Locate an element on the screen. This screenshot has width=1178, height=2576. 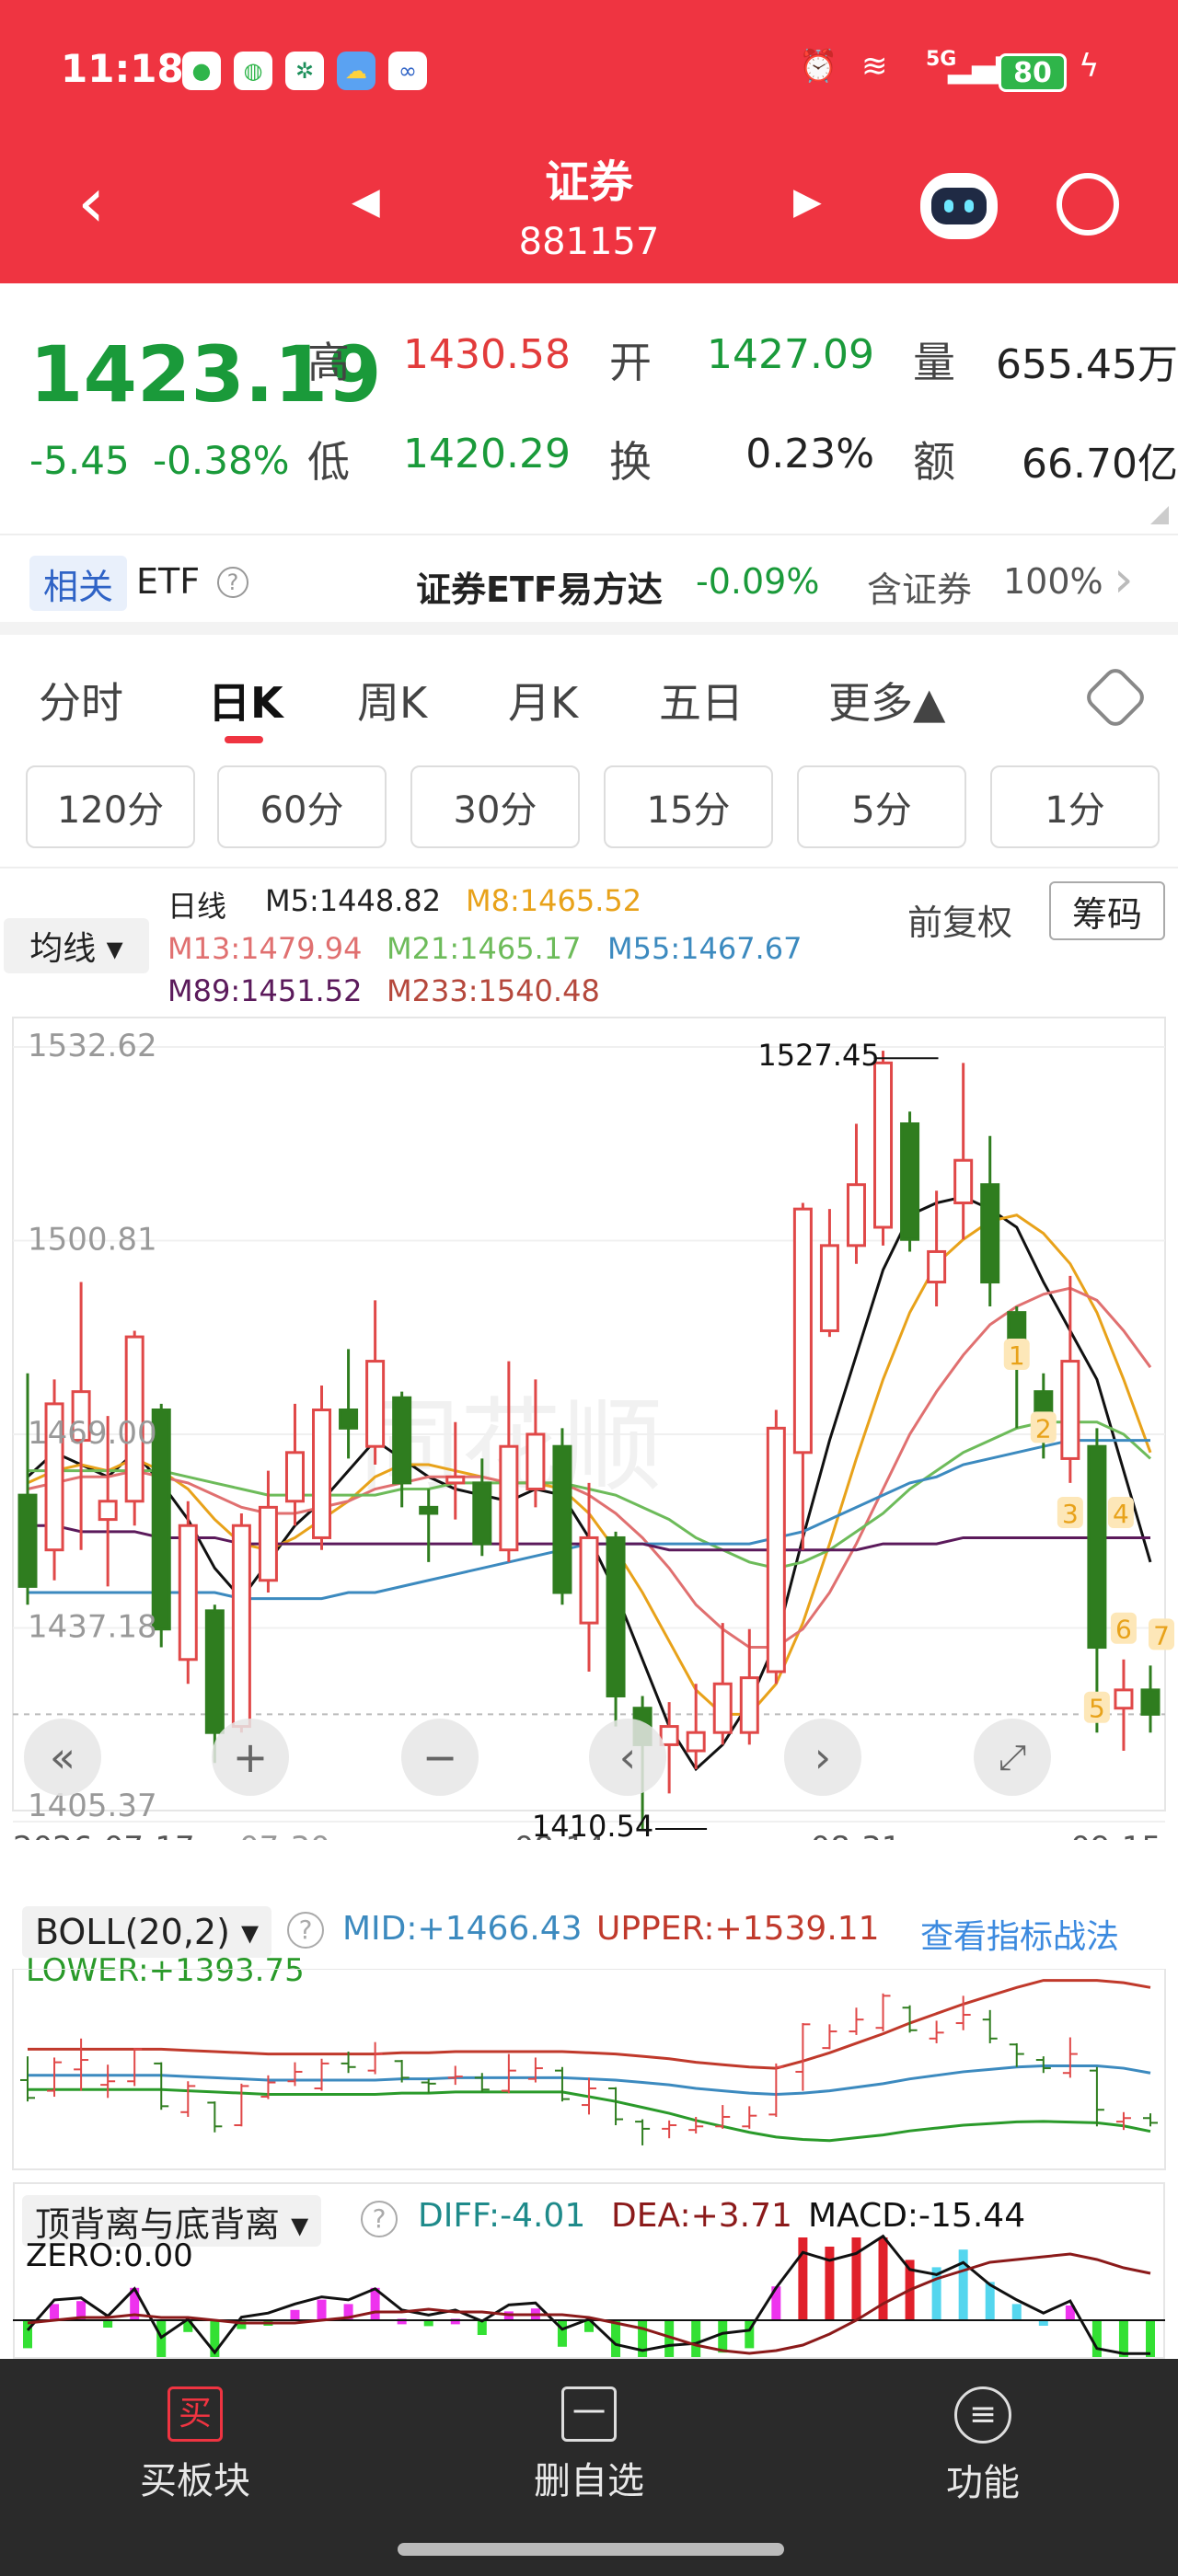
search-icon is located at coordinates (1088, 204).